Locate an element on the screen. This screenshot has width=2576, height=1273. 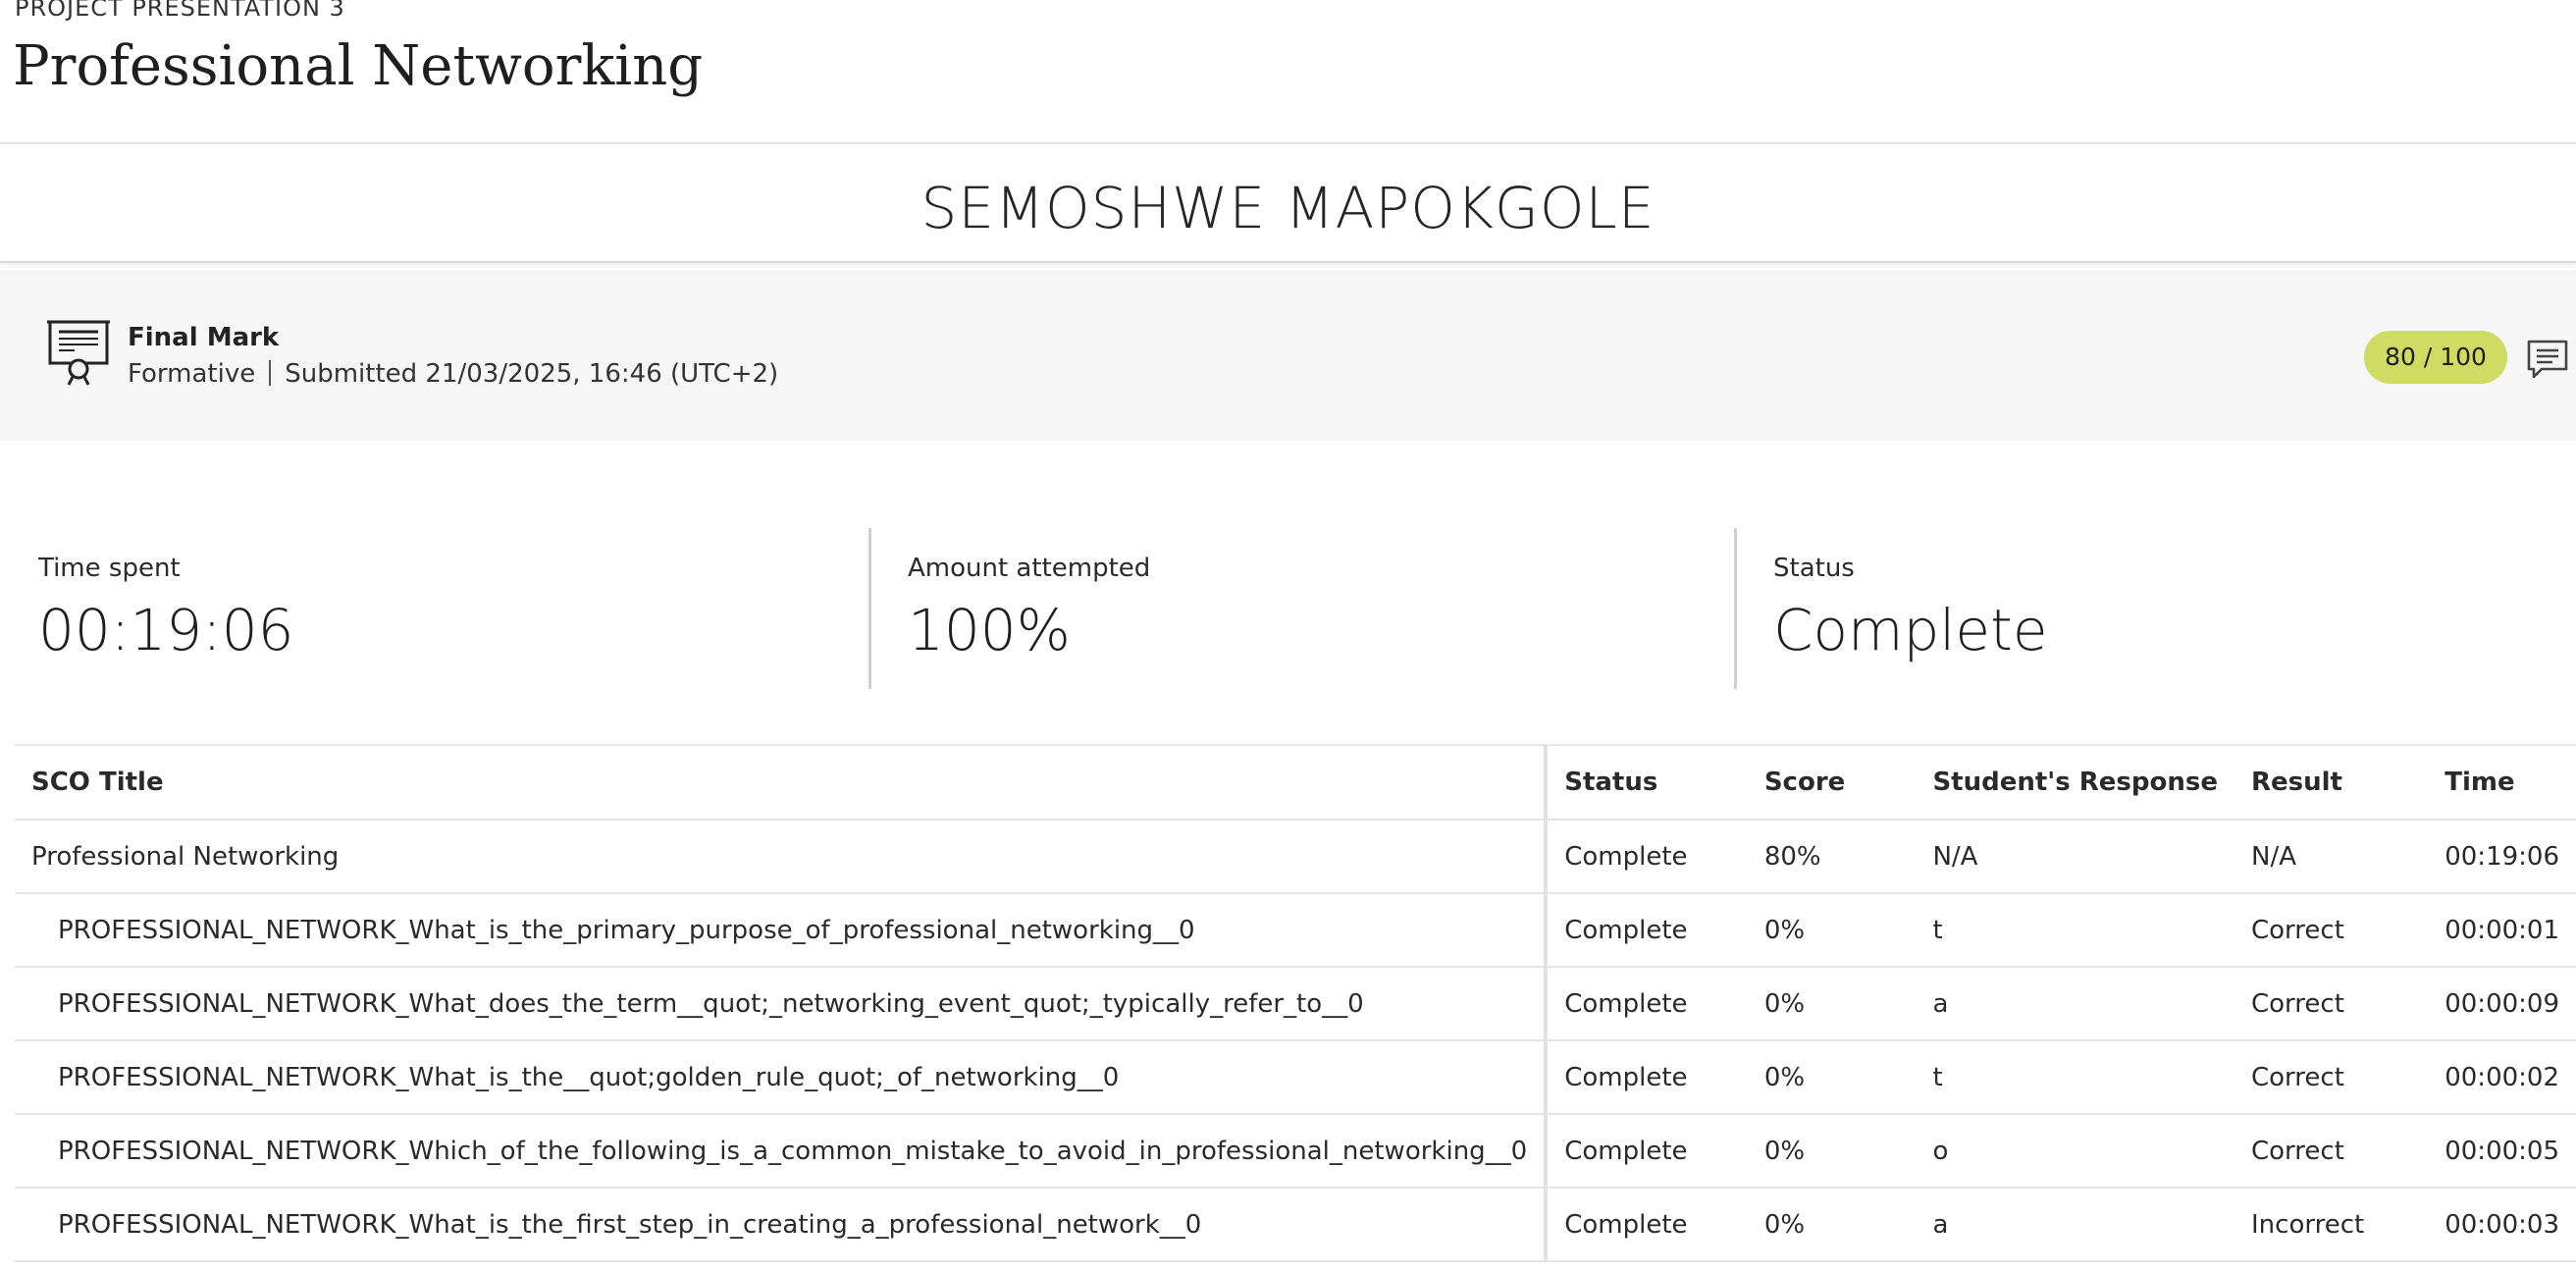
meta-divider is located at coordinates (270, 373).